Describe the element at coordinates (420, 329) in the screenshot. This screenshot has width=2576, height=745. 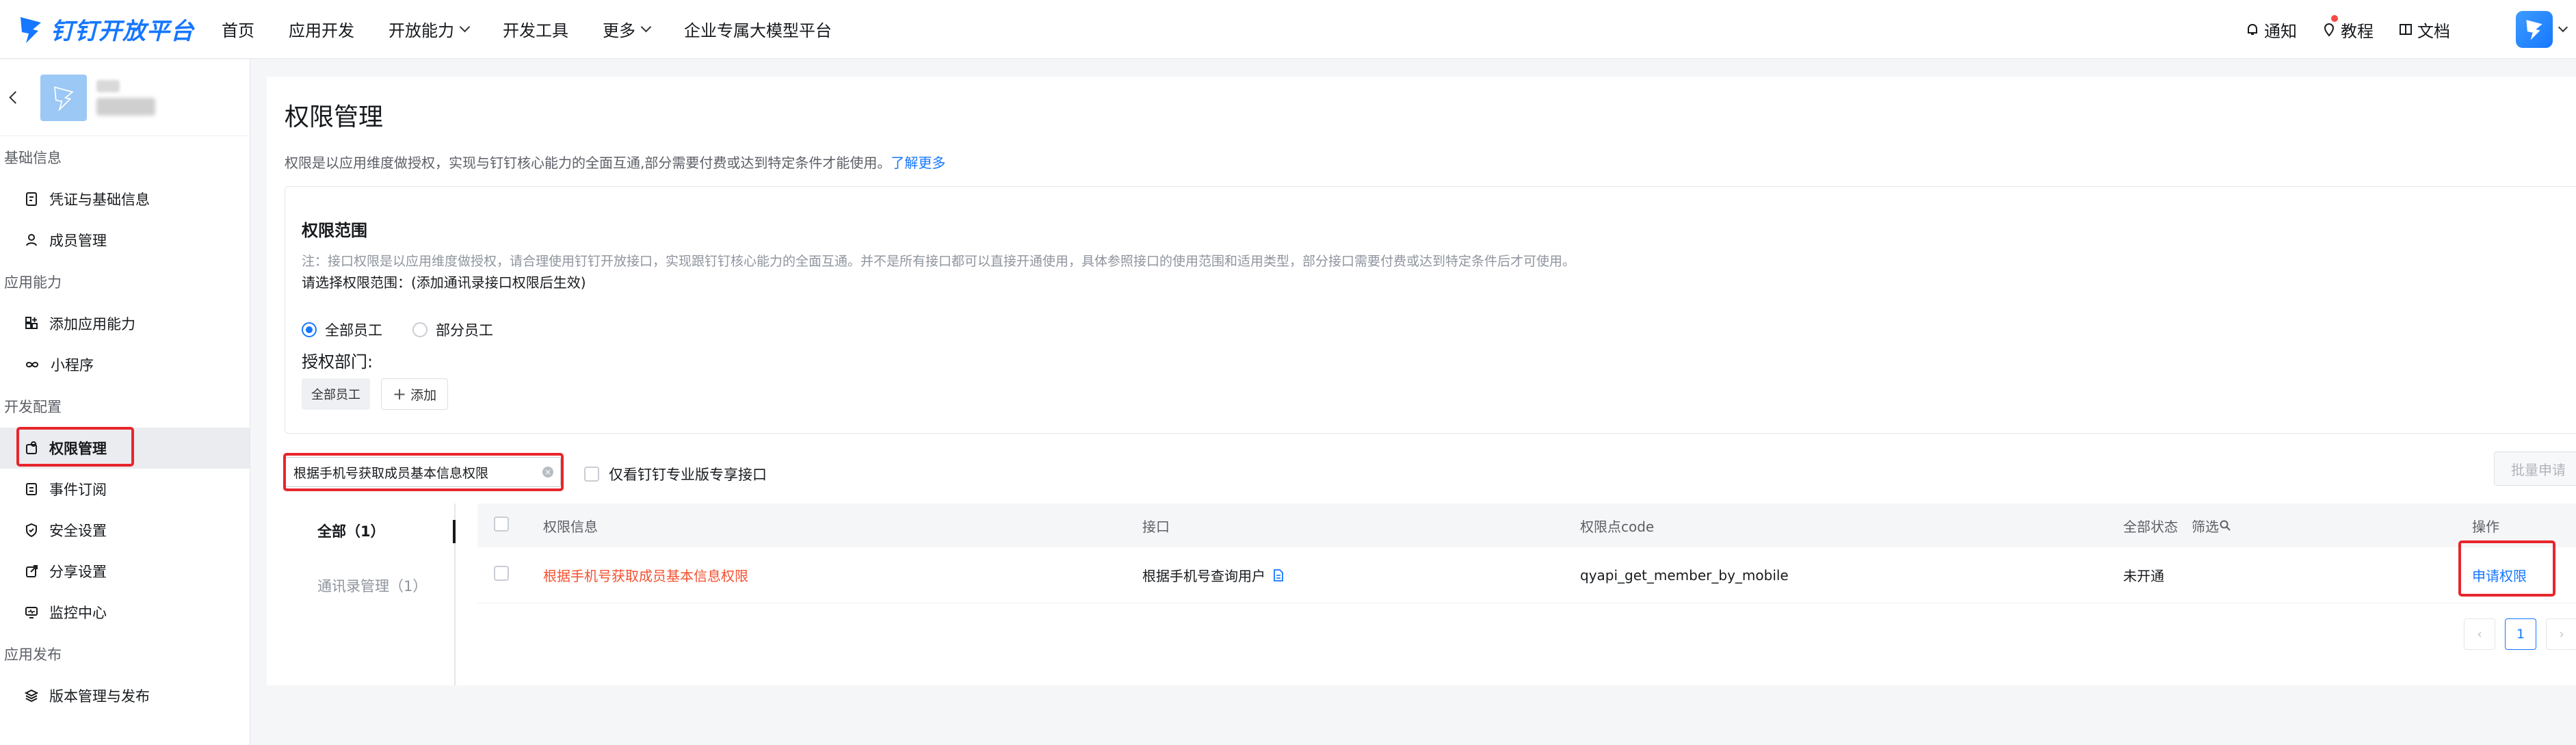
I see `radio-partial-employees` at that location.